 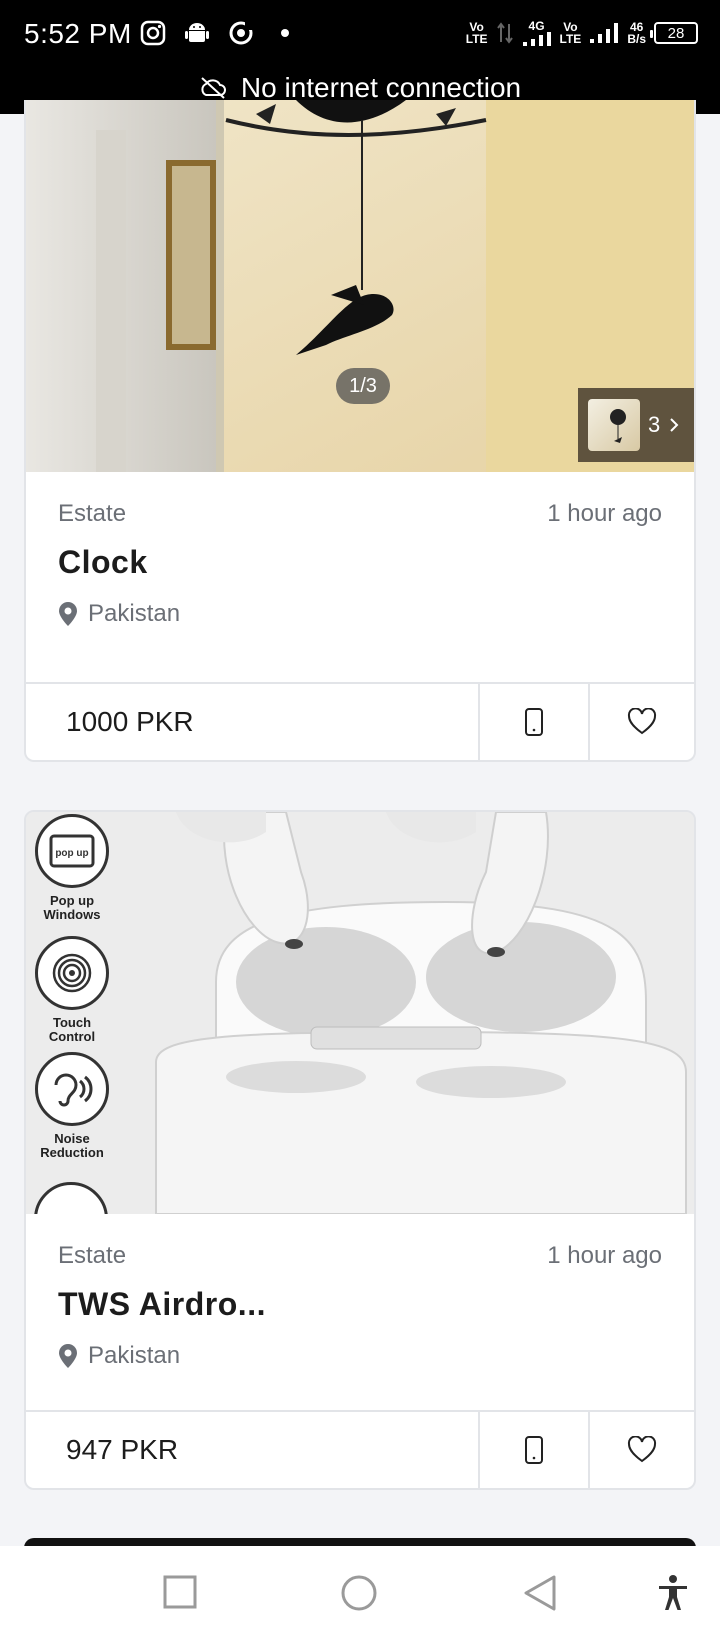 What do you see at coordinates (78, 33) in the screenshot?
I see `clock: 5:52 PM` at bounding box center [78, 33].